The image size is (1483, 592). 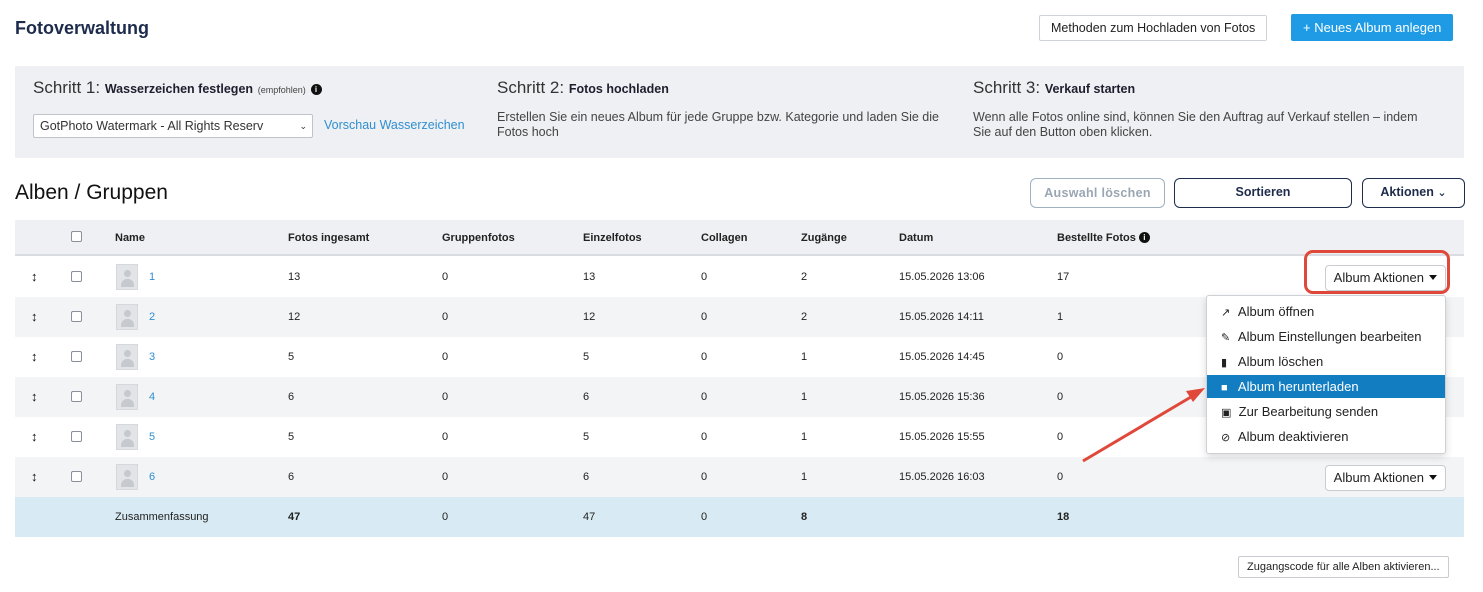 I want to click on menu-item-label: Zur Bearbeitung senden, so click(x=1308, y=411).